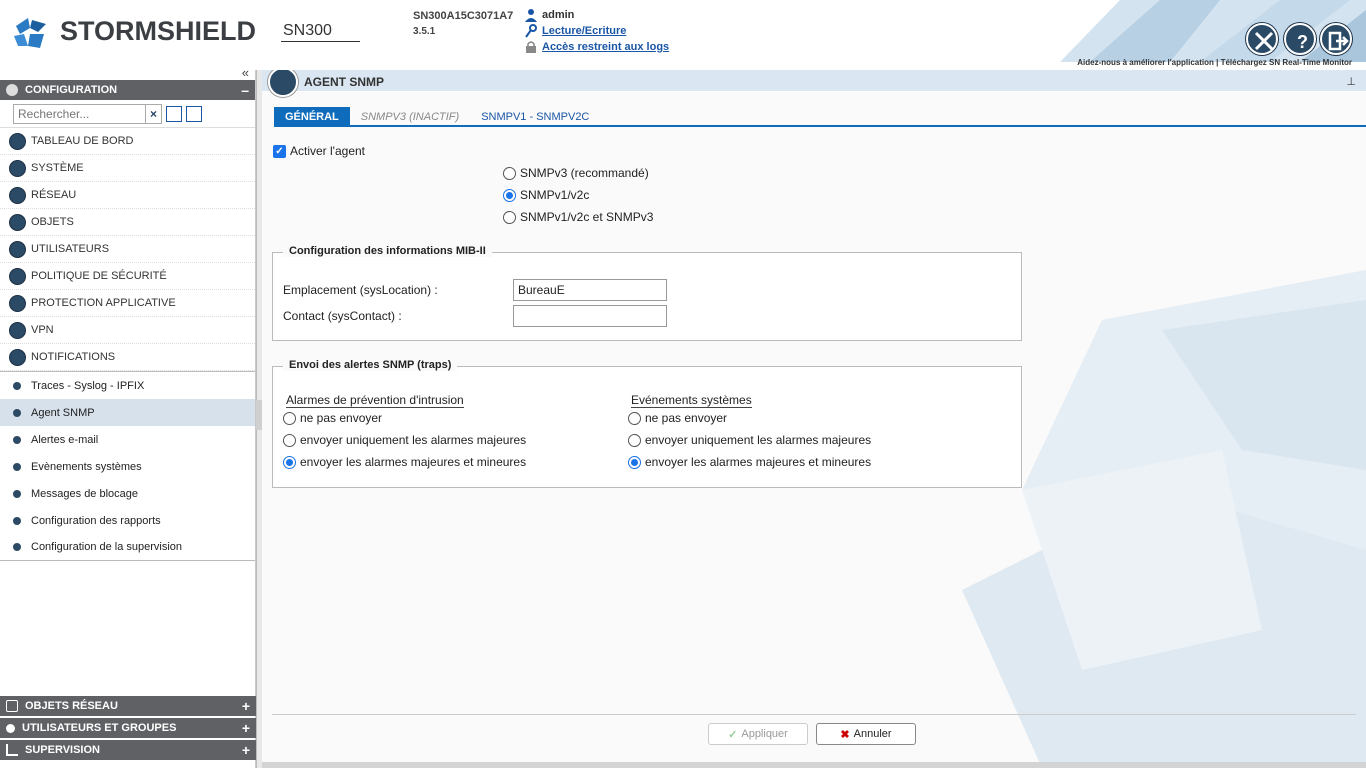  Describe the element at coordinates (413, 440) in the screenshot. I see `trap-option-label: envoyer uniquement les alarmes majeures` at that location.